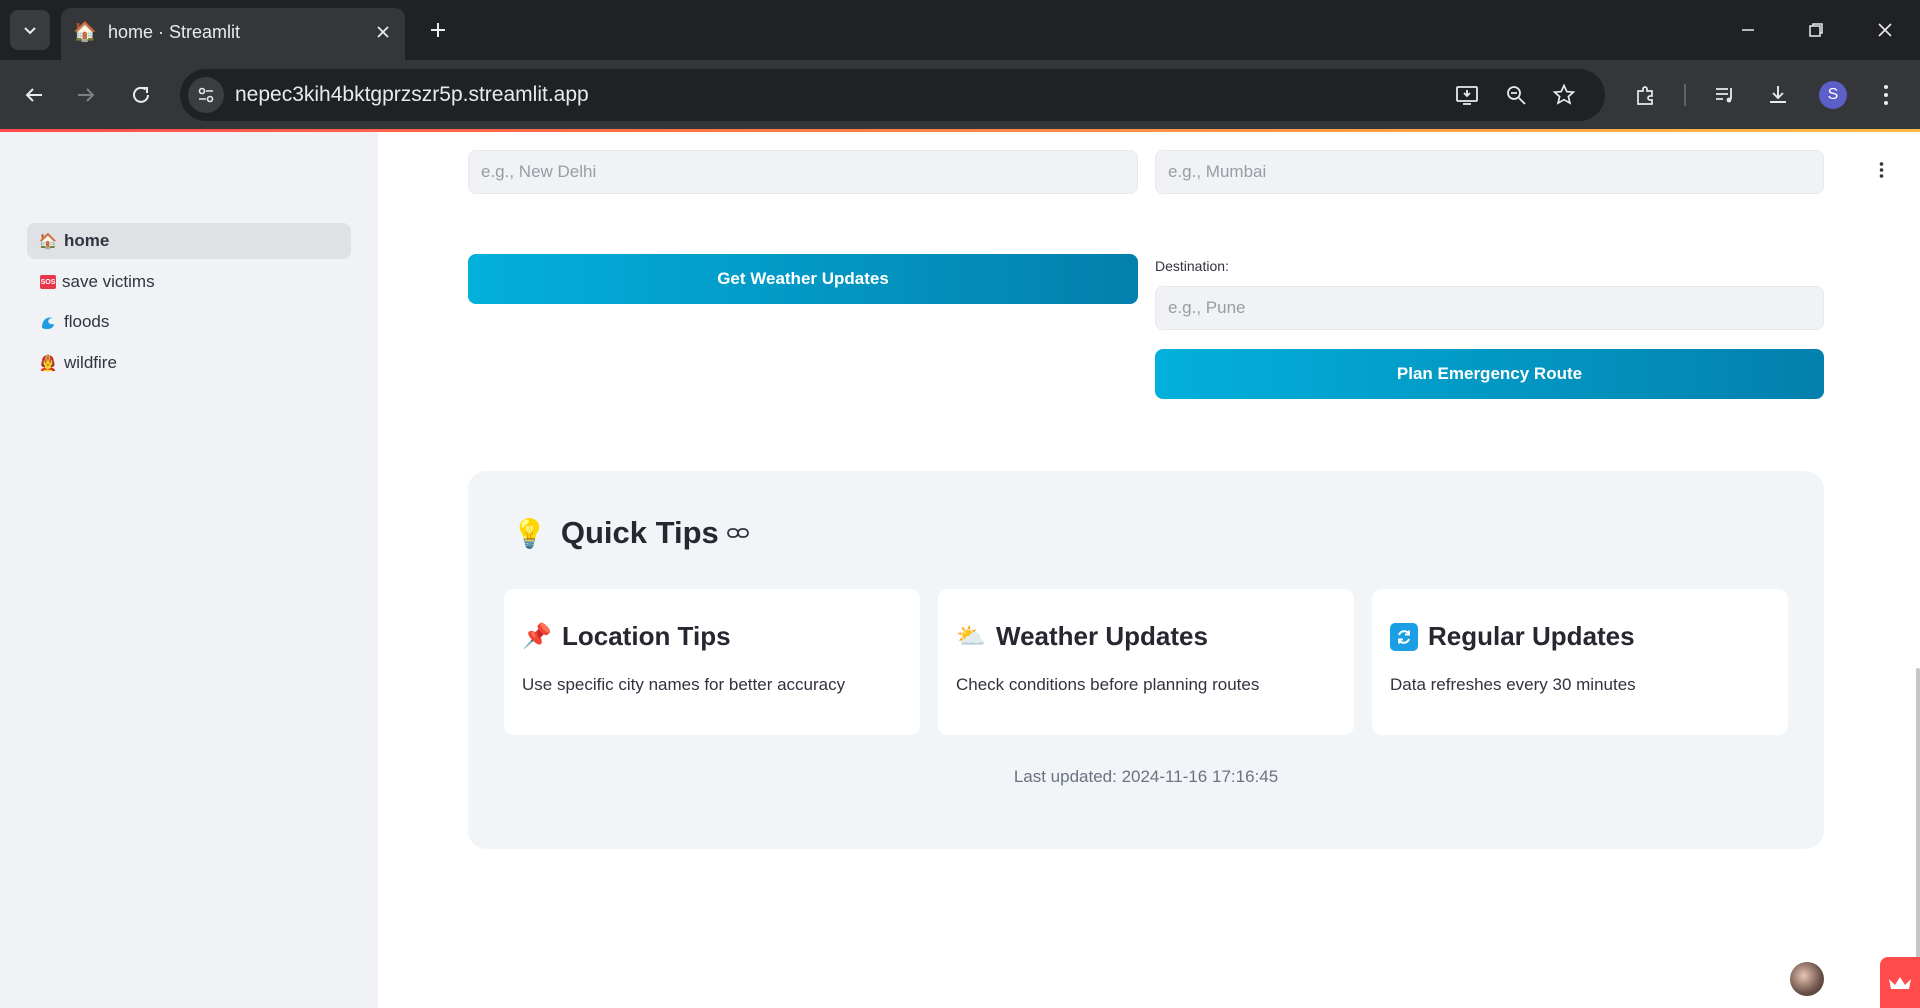  I want to click on bookmark-button, so click(1564, 95).